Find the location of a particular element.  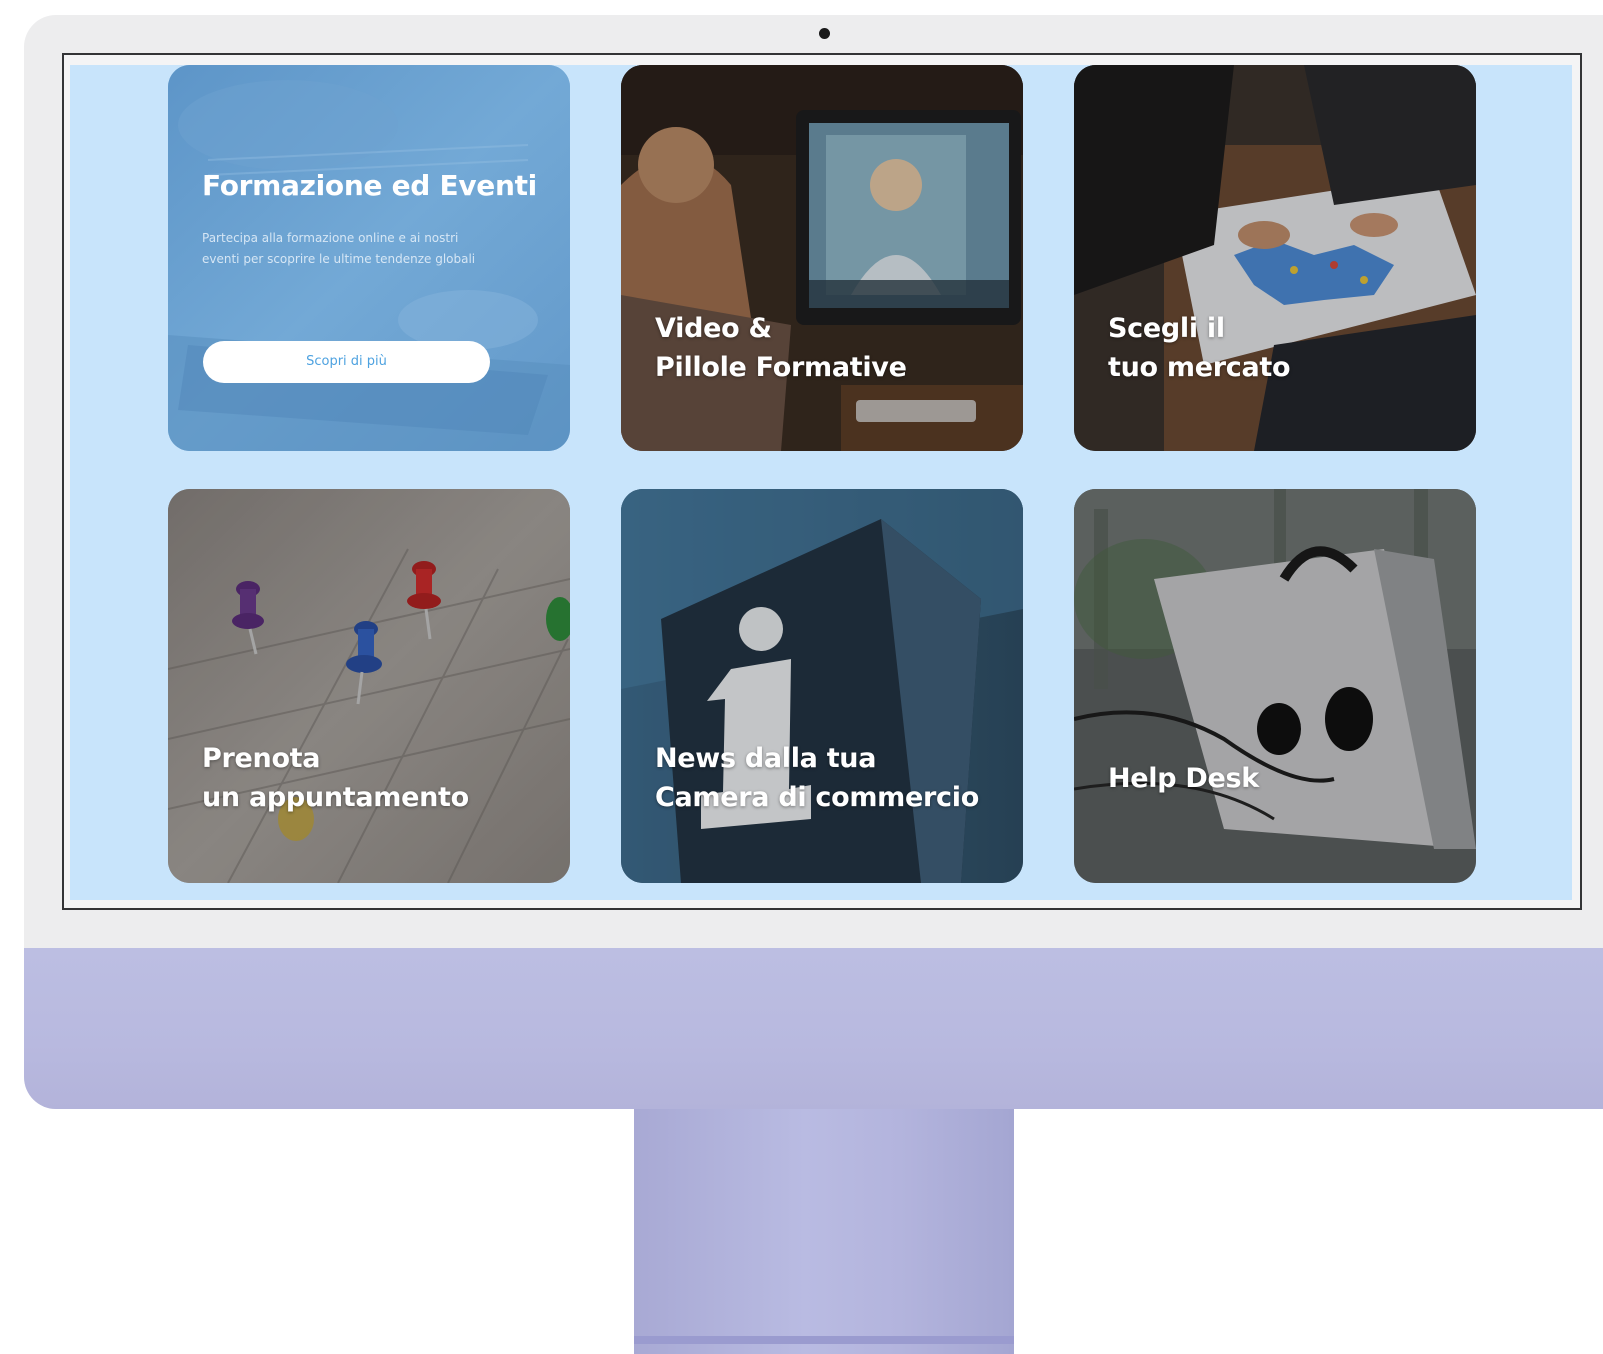

card-title: Help Desk is located at coordinates (1183, 778).